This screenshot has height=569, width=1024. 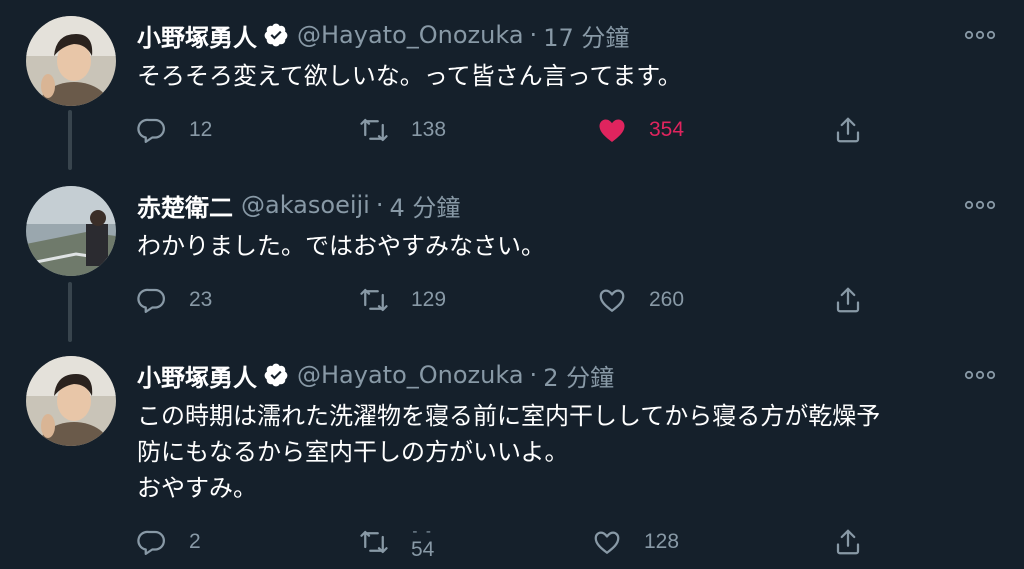 I want to click on tweet-header: 小野塚勇人 @Hayato_Onozuka · 17 分鐘, so click(x=383, y=35).